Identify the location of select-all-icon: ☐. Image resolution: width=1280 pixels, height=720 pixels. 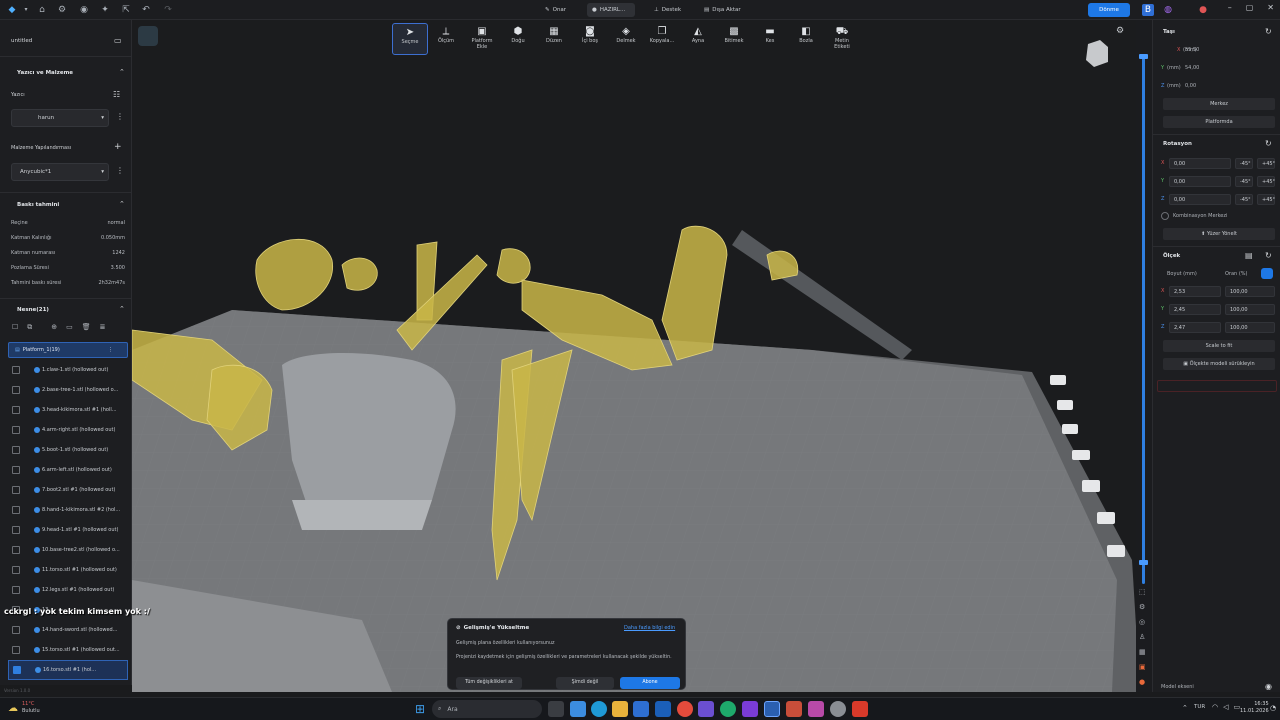
(15, 327).